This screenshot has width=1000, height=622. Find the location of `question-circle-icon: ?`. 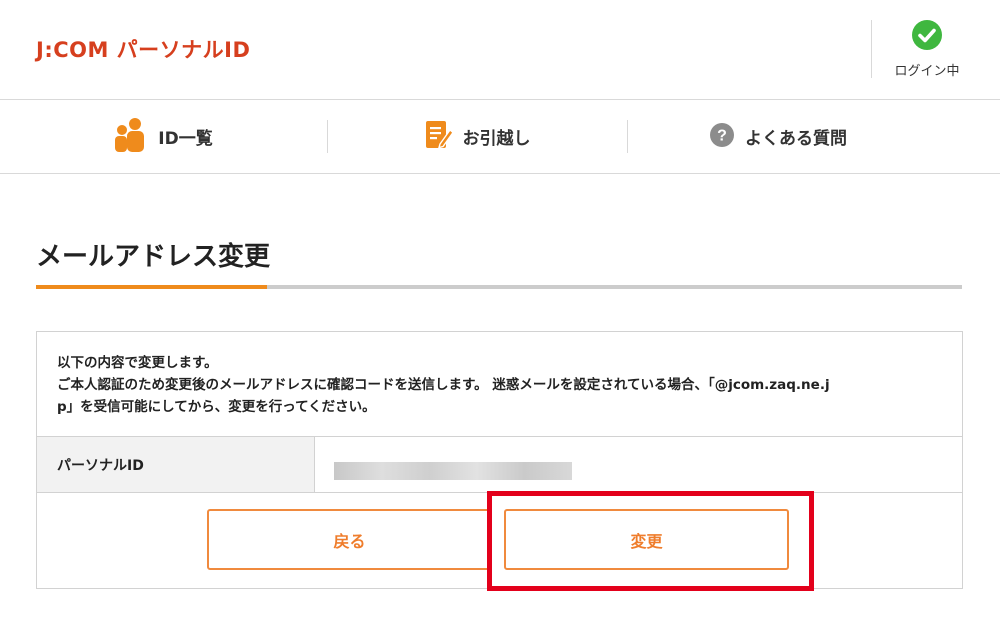

question-circle-icon: ? is located at coordinates (722, 137).